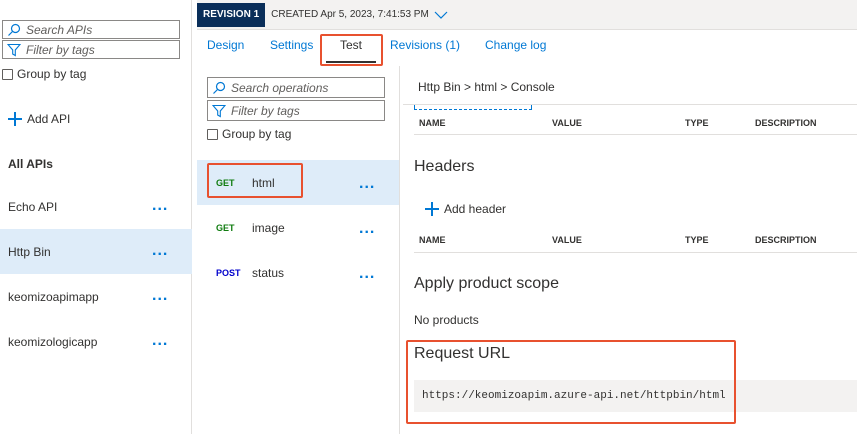 The width and height of the screenshot is (857, 434). Describe the element at coordinates (351, 62) in the screenshot. I see `active-tab-indicator` at that location.